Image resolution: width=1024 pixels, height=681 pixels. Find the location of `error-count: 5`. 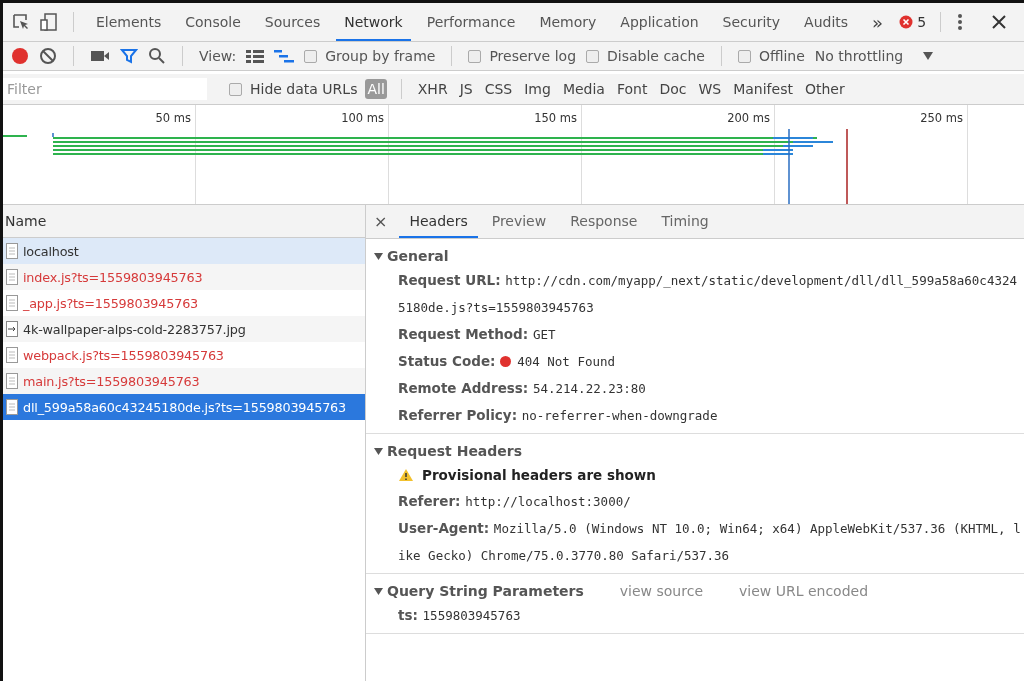

error-count: 5 is located at coordinates (913, 22).